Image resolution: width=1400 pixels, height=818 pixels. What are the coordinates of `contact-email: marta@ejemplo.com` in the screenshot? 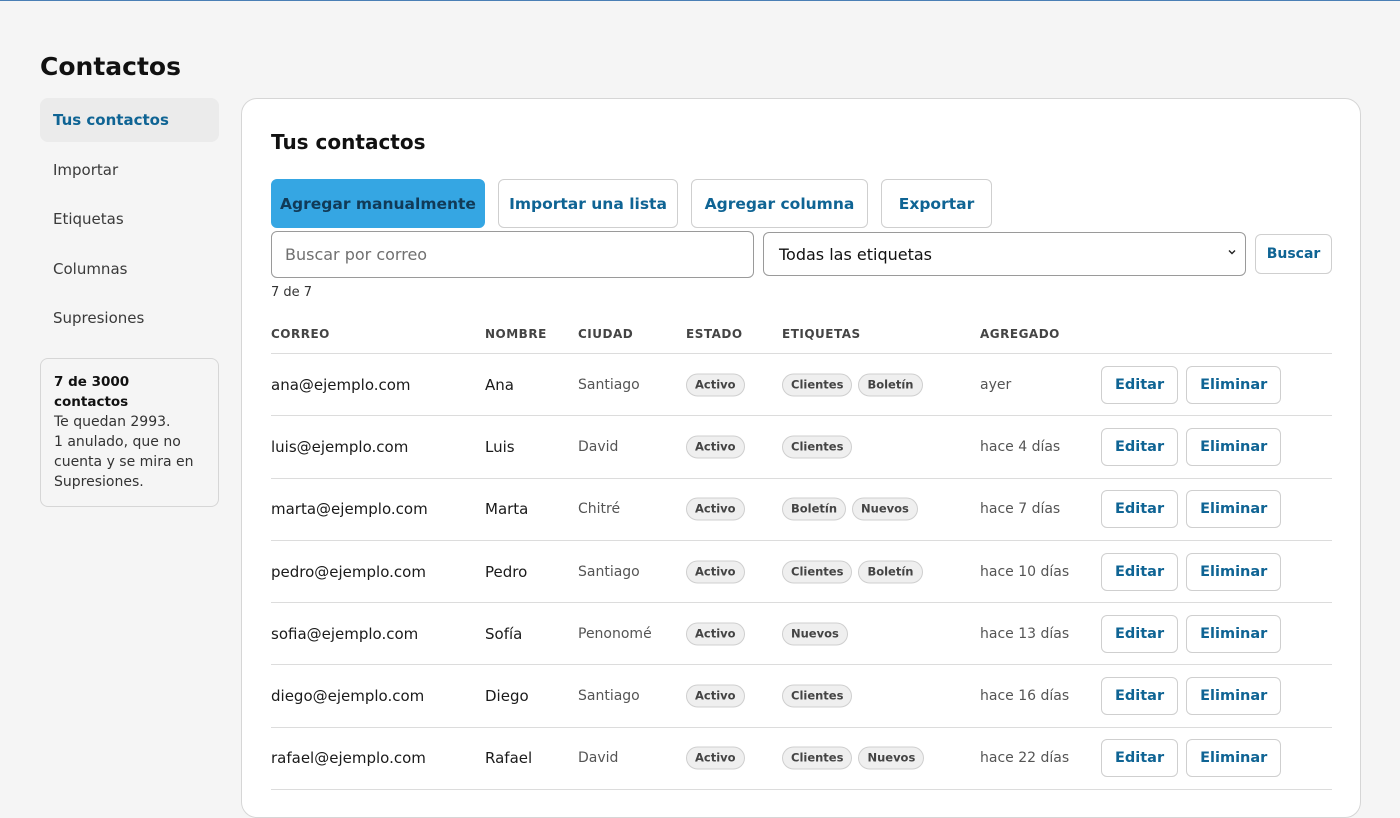 It's located at (349, 509).